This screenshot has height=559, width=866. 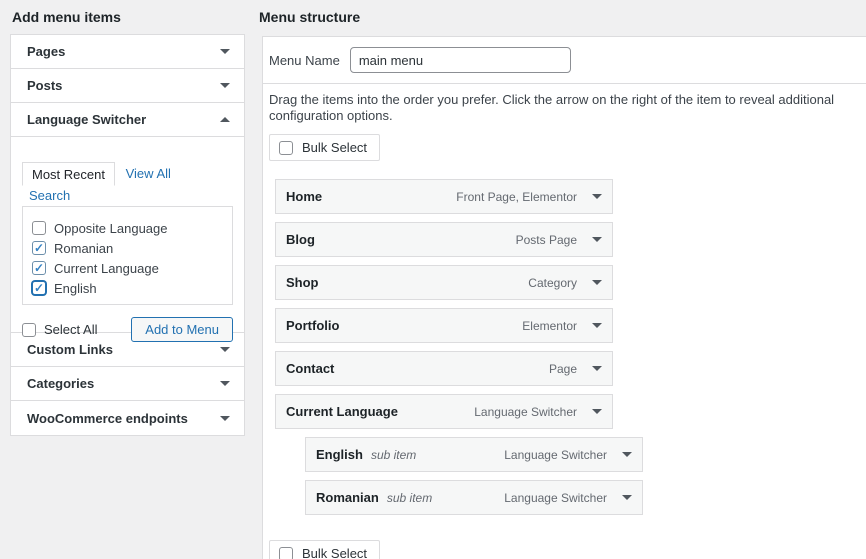 I want to click on bulk-select-control-bottom: Bulk Select, so click(x=325, y=549).